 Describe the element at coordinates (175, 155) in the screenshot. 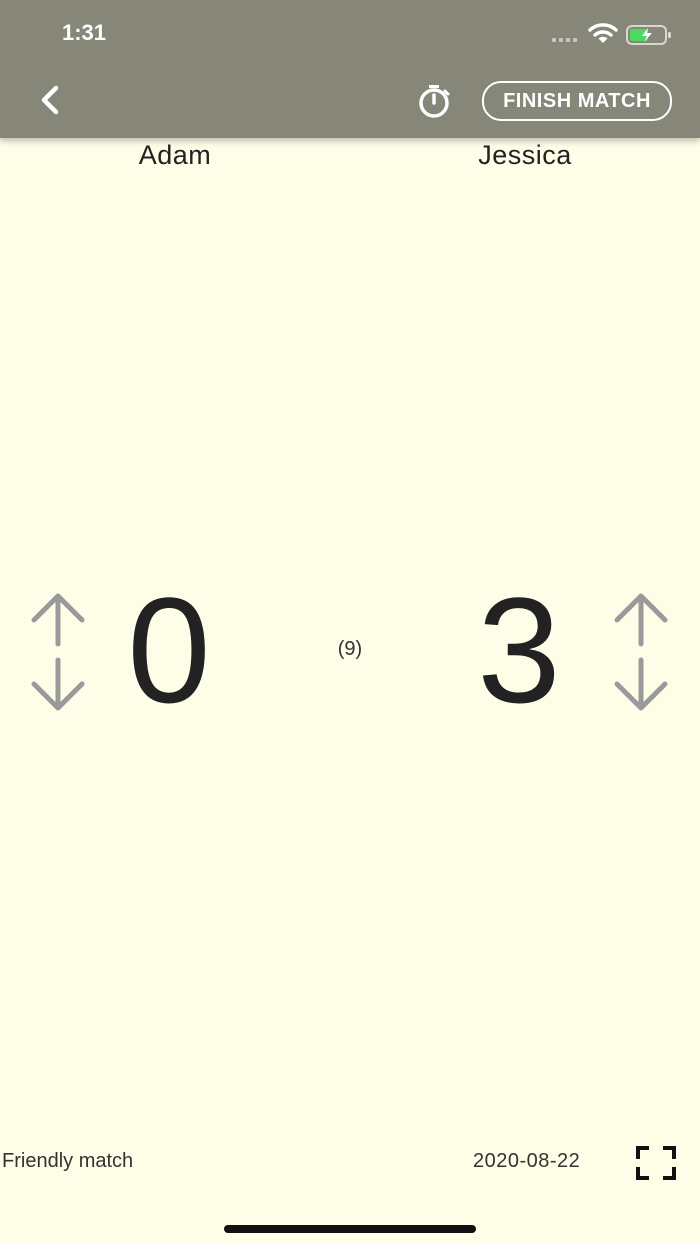

I see `player-left-name: Adam` at that location.